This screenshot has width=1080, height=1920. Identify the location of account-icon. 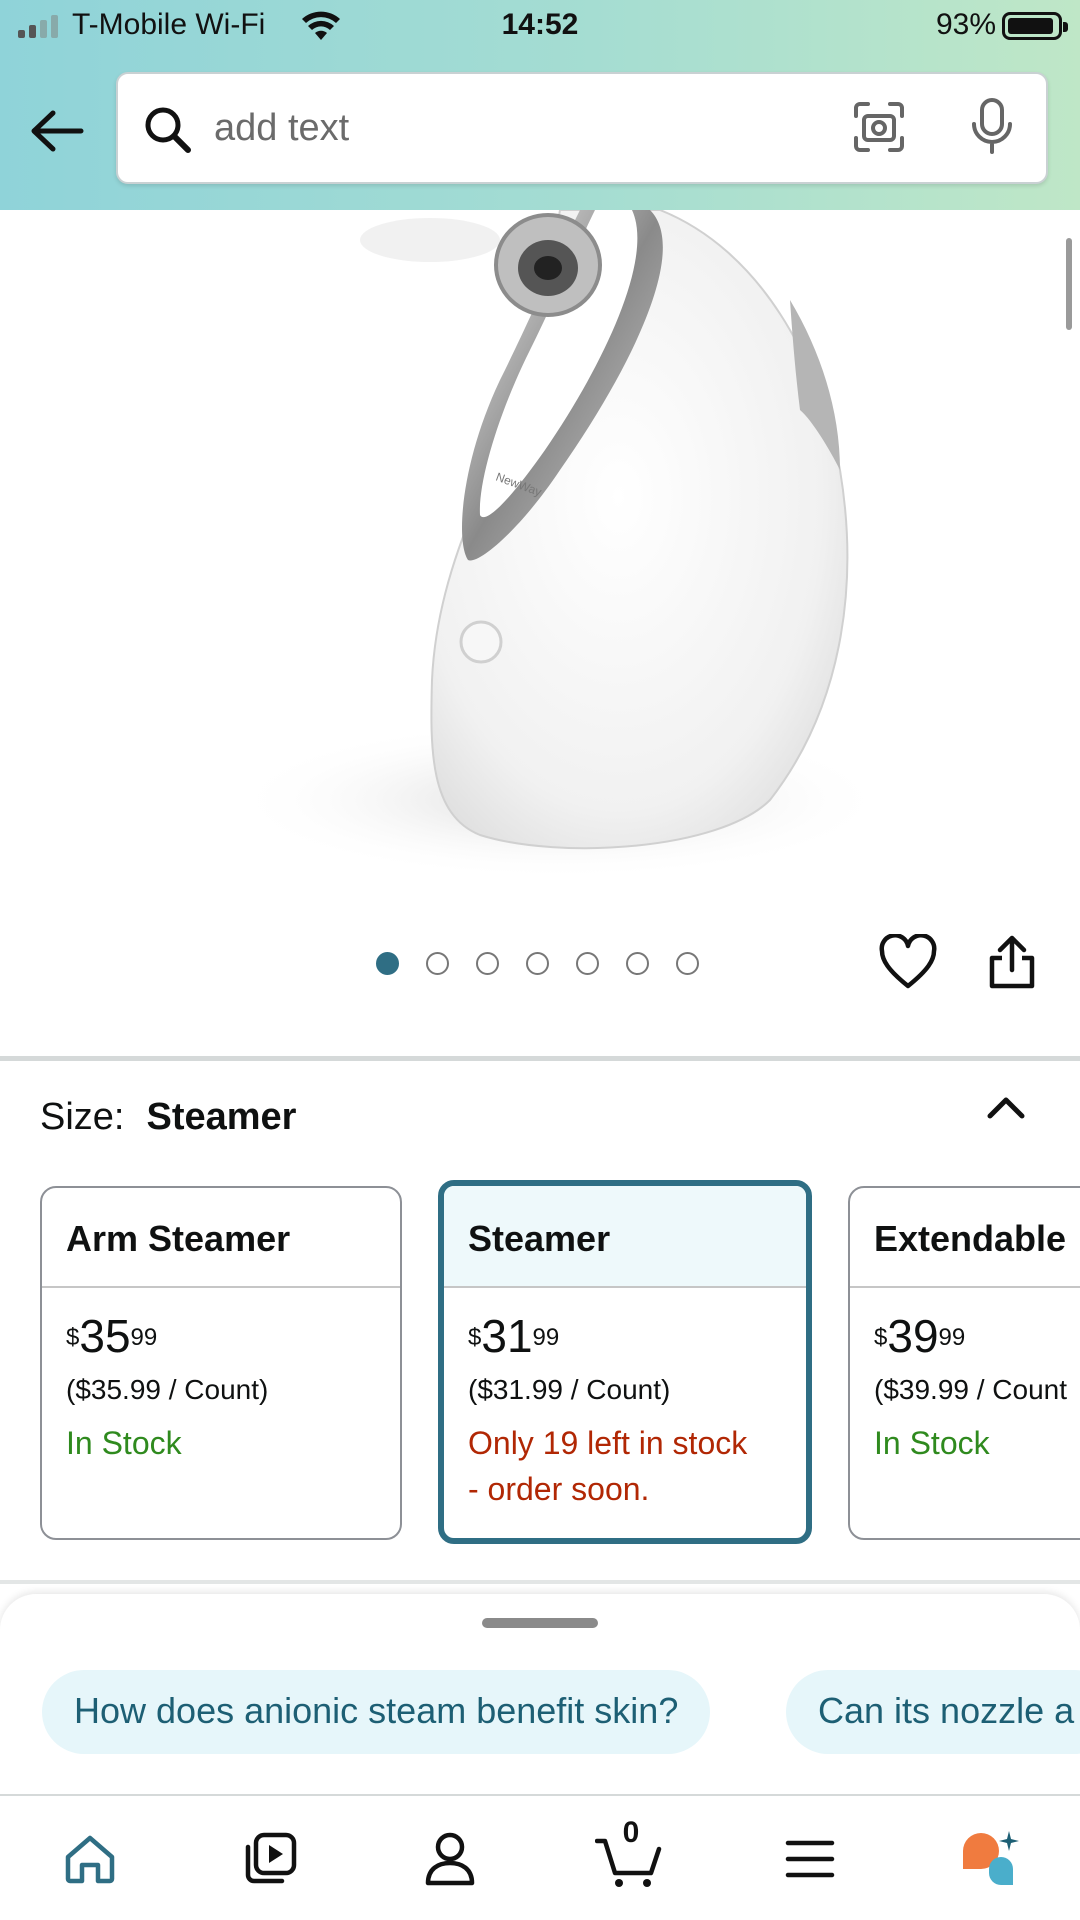
(450, 1859).